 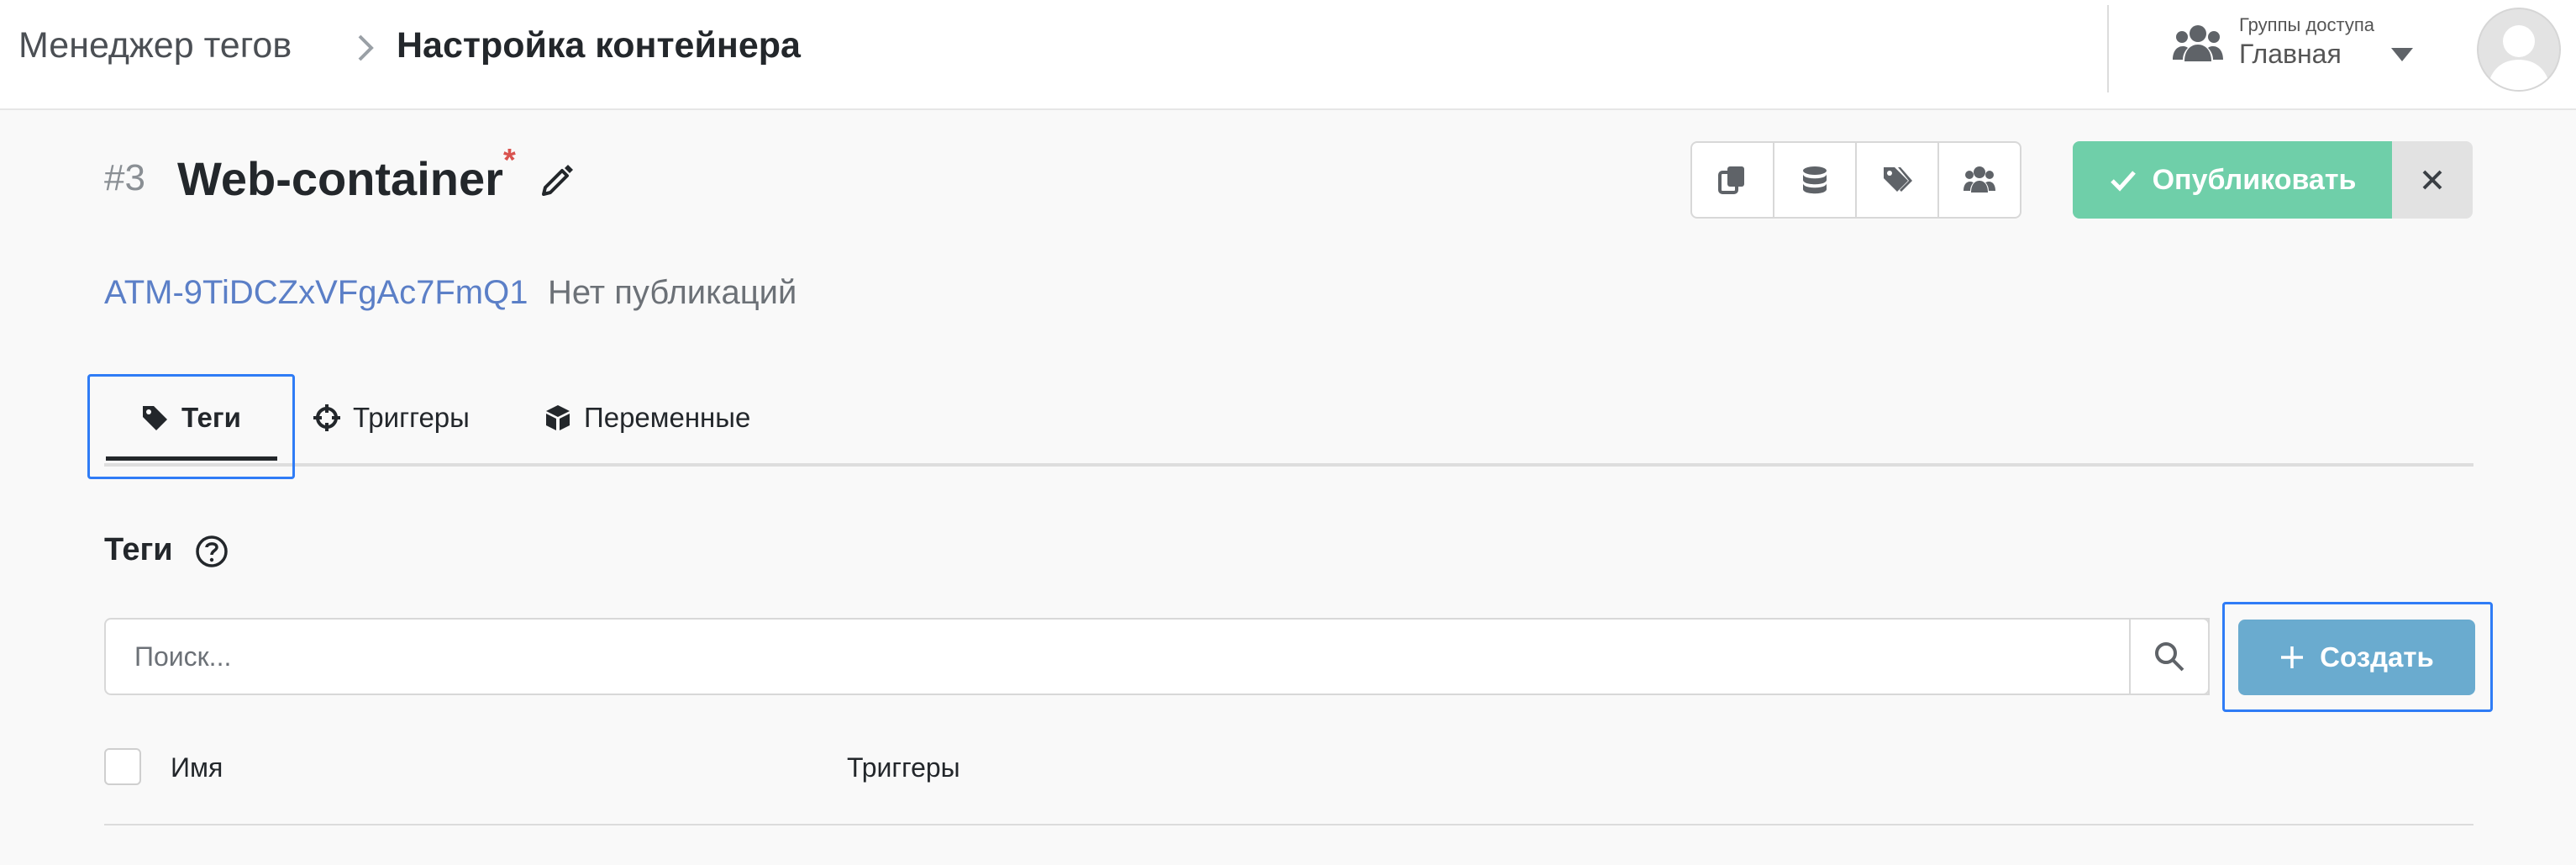 I want to click on breadcrumb-current: Настройка контейнера, so click(x=599, y=45).